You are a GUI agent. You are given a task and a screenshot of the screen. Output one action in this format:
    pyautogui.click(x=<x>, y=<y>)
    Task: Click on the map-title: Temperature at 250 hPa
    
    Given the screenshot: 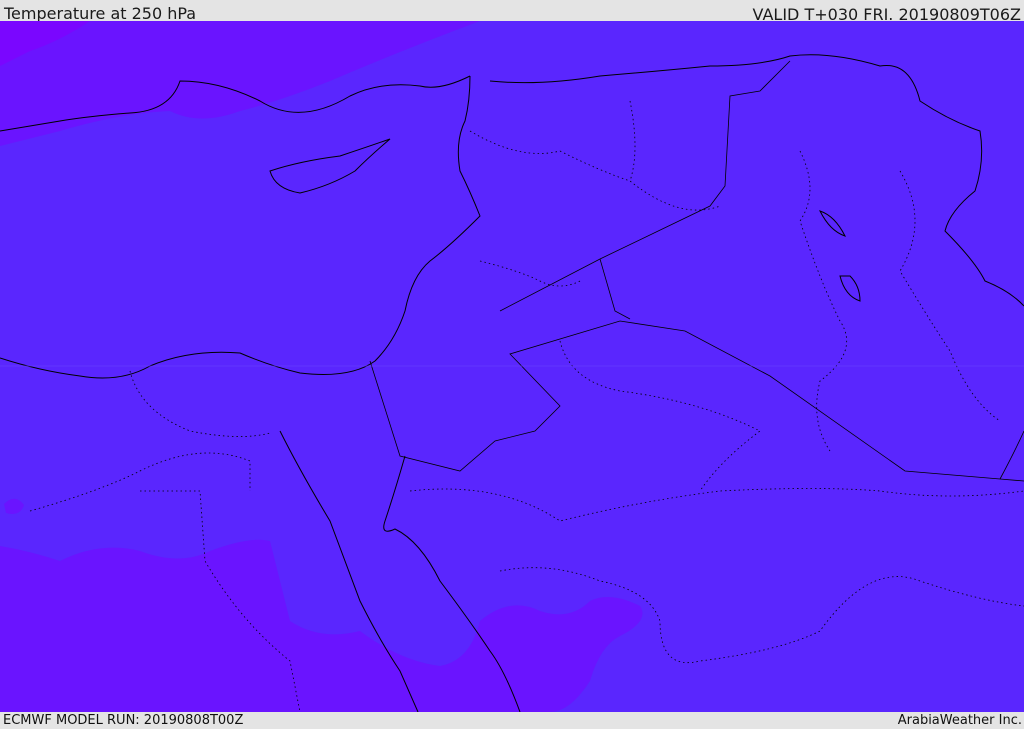 What is the action you would take?
    pyautogui.click(x=100, y=13)
    